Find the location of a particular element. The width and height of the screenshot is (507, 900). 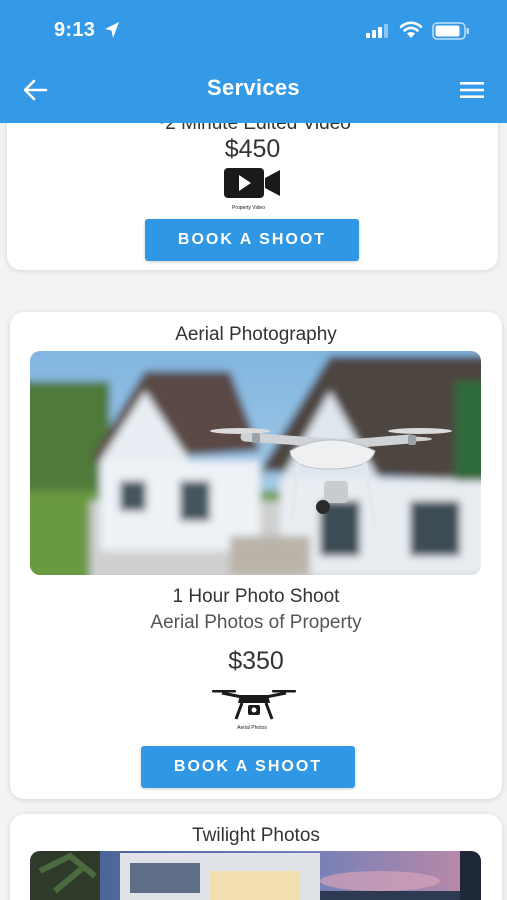

twilight-photo-image is located at coordinates (255, 875).